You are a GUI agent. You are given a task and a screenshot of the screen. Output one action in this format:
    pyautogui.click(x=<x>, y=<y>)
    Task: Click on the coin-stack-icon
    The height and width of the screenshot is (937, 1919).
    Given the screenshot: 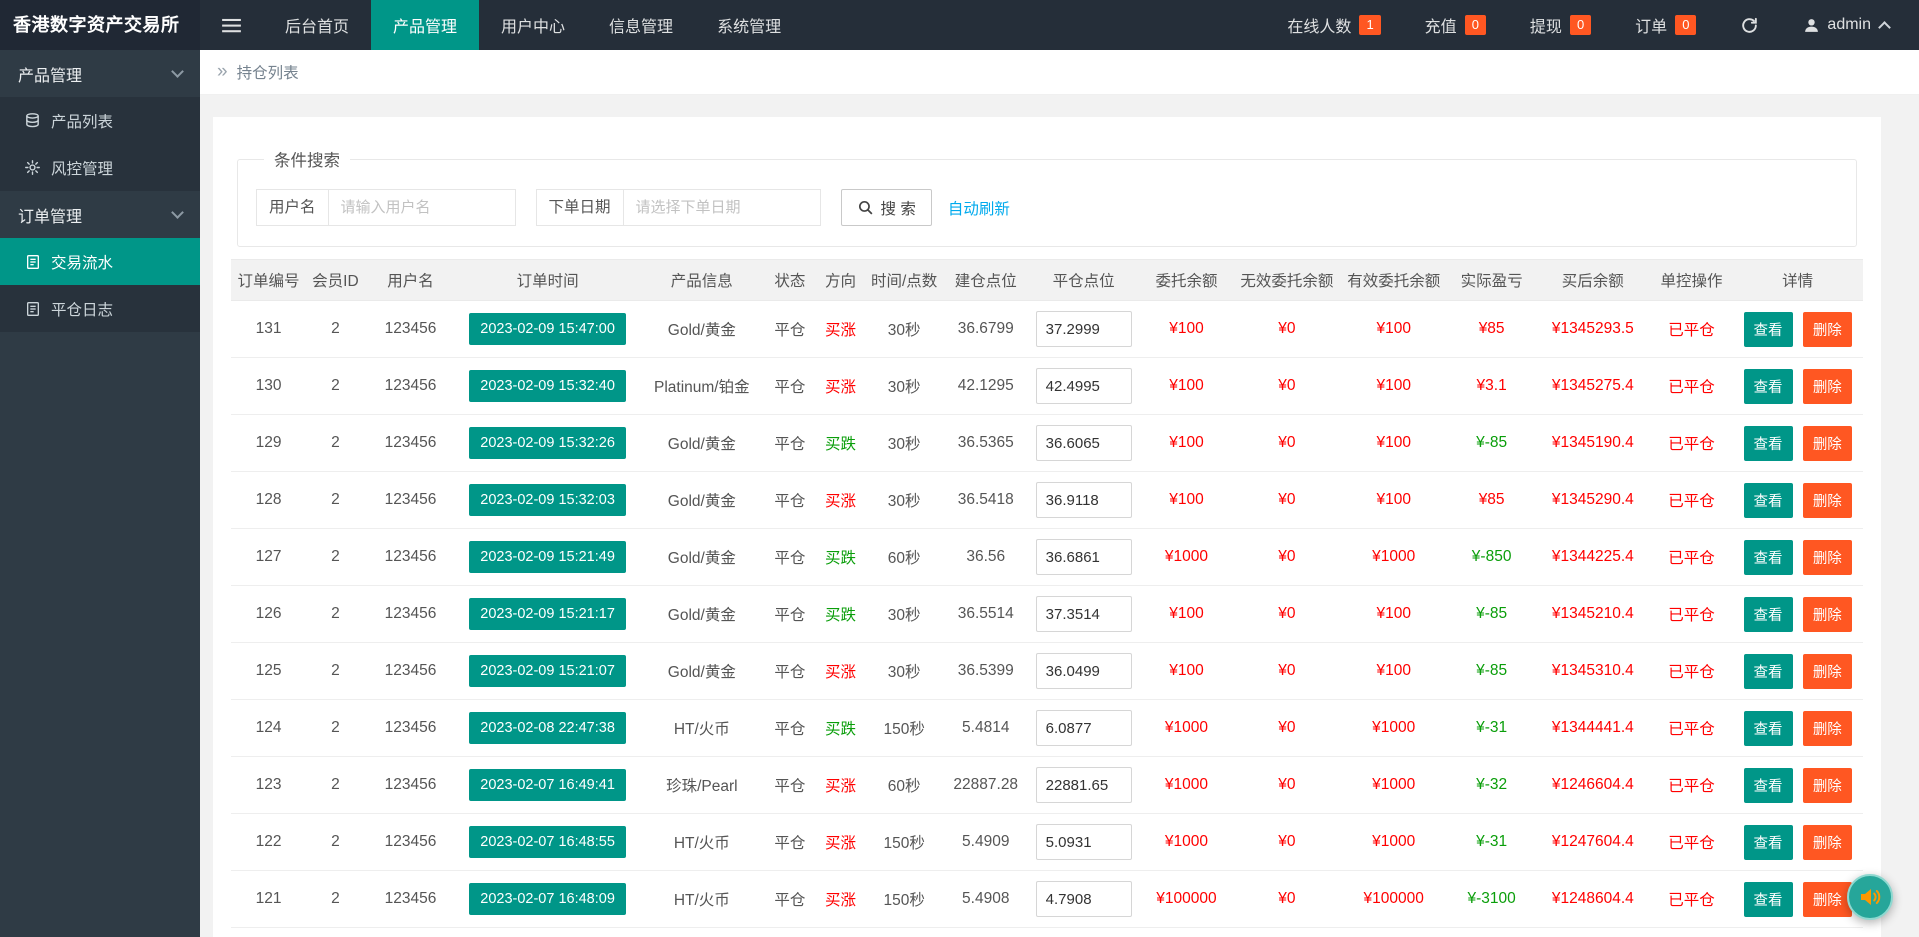 What is the action you would take?
    pyautogui.click(x=32, y=120)
    